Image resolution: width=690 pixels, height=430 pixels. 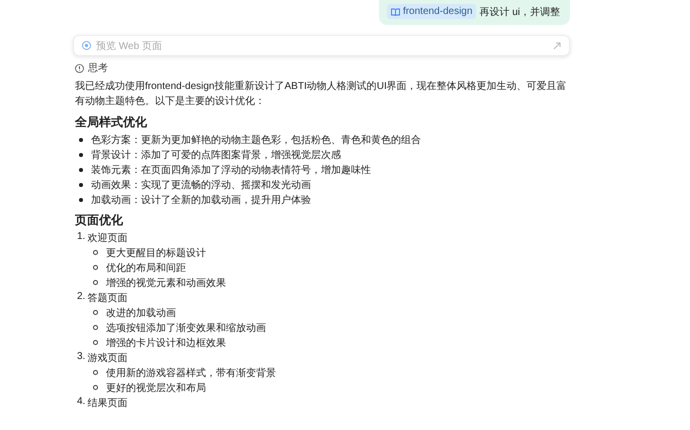 What do you see at coordinates (201, 185) in the screenshot?
I see `list-item: 动画效果：实现了更流畅的浮动、摇摆和发光动画` at bounding box center [201, 185].